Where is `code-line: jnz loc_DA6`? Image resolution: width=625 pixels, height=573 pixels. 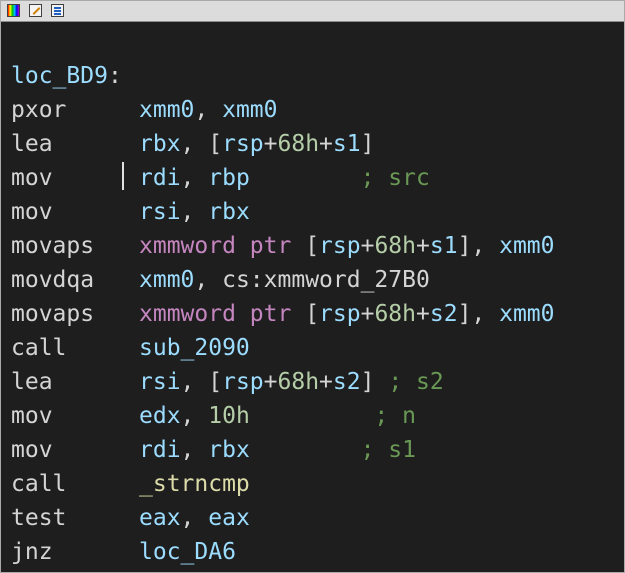
code-line: jnz loc_DA6 is located at coordinates (283, 552).